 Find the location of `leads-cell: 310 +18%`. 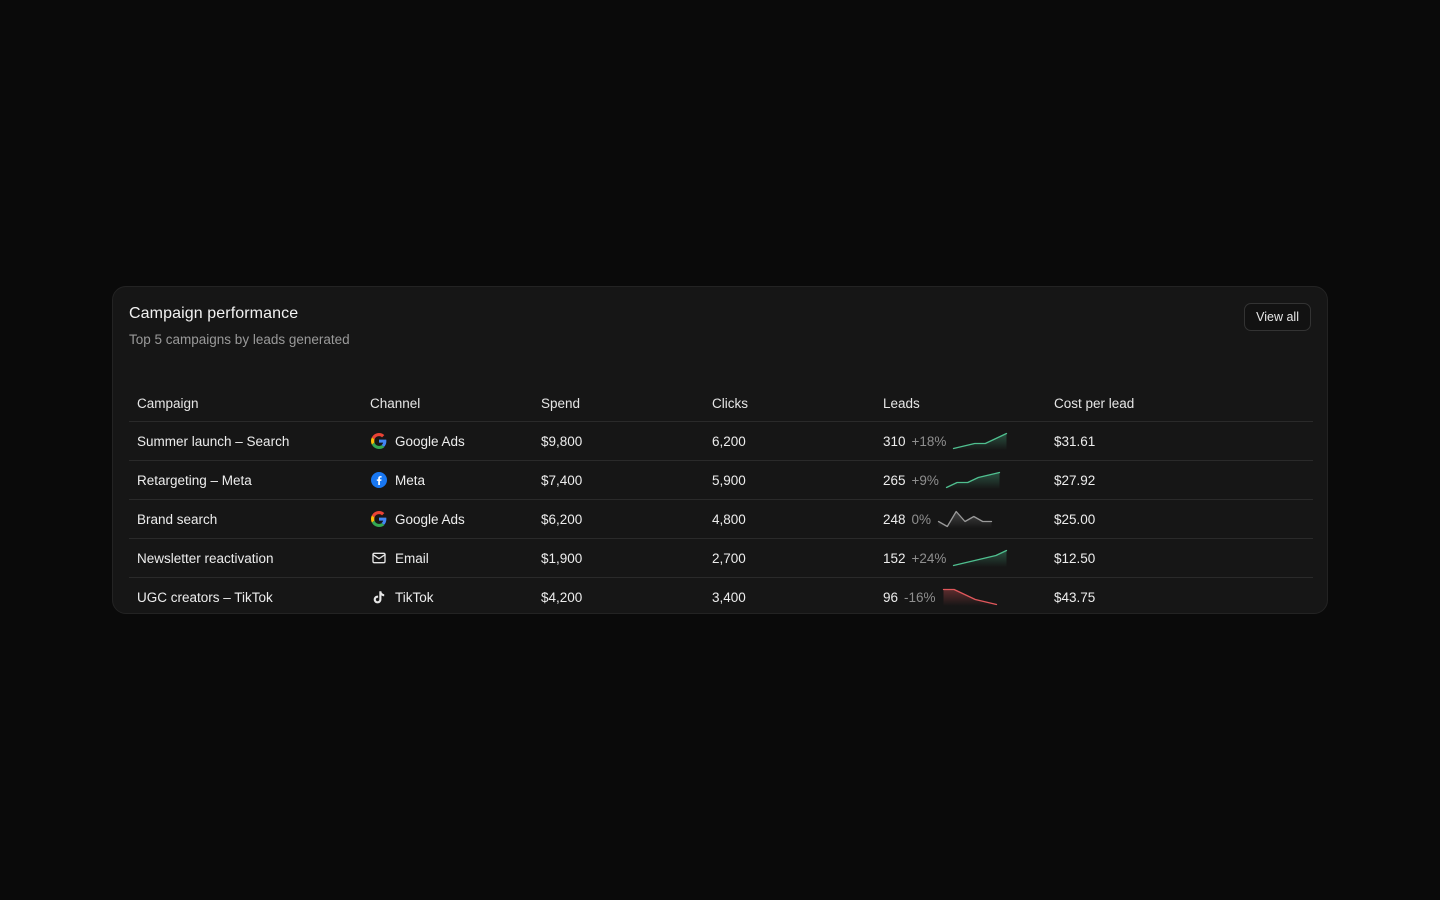

leads-cell: 310 +18% is located at coordinates (960, 441).